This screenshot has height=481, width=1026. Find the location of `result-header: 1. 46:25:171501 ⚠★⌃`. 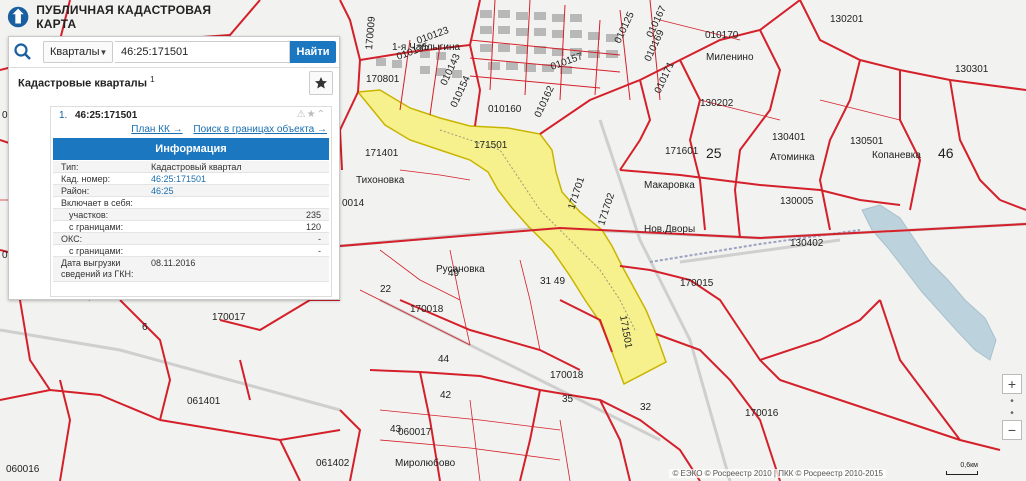

result-header: 1. 46:25:171501 ⚠★⌃ is located at coordinates (191, 115).